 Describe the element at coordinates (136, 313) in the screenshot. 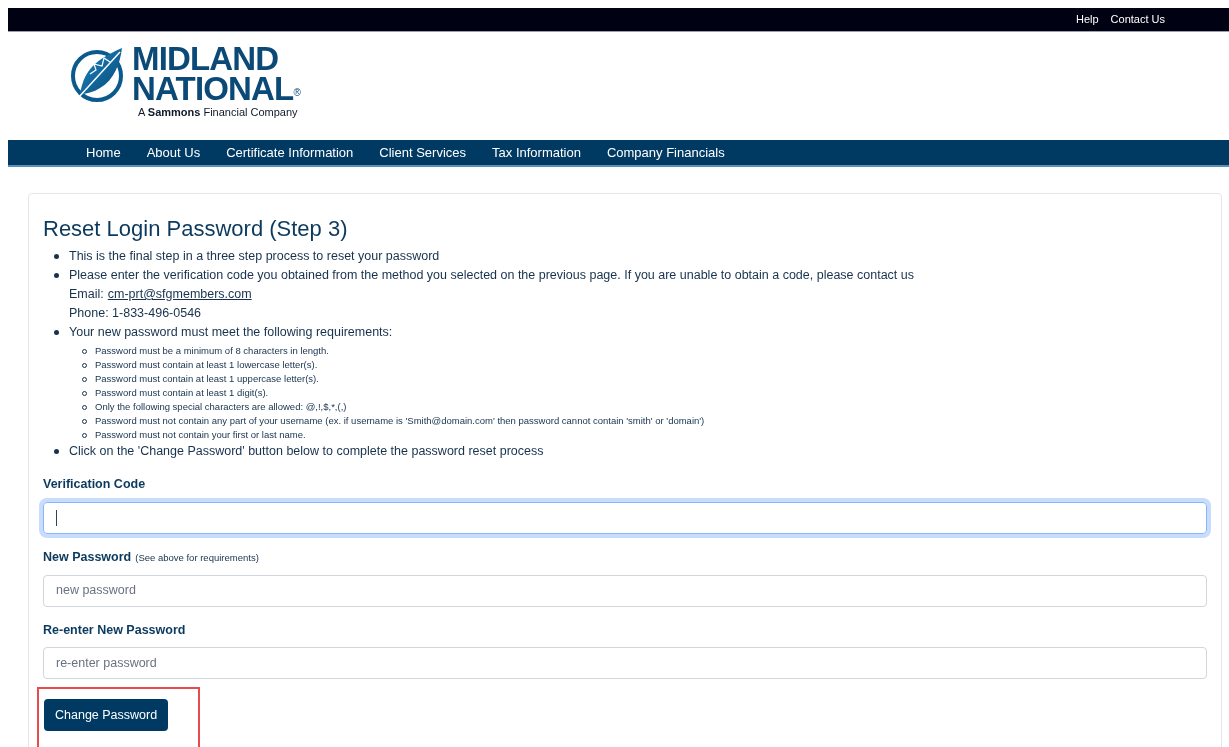

I see `phone-text: Phone: 1-833-496-0546` at that location.